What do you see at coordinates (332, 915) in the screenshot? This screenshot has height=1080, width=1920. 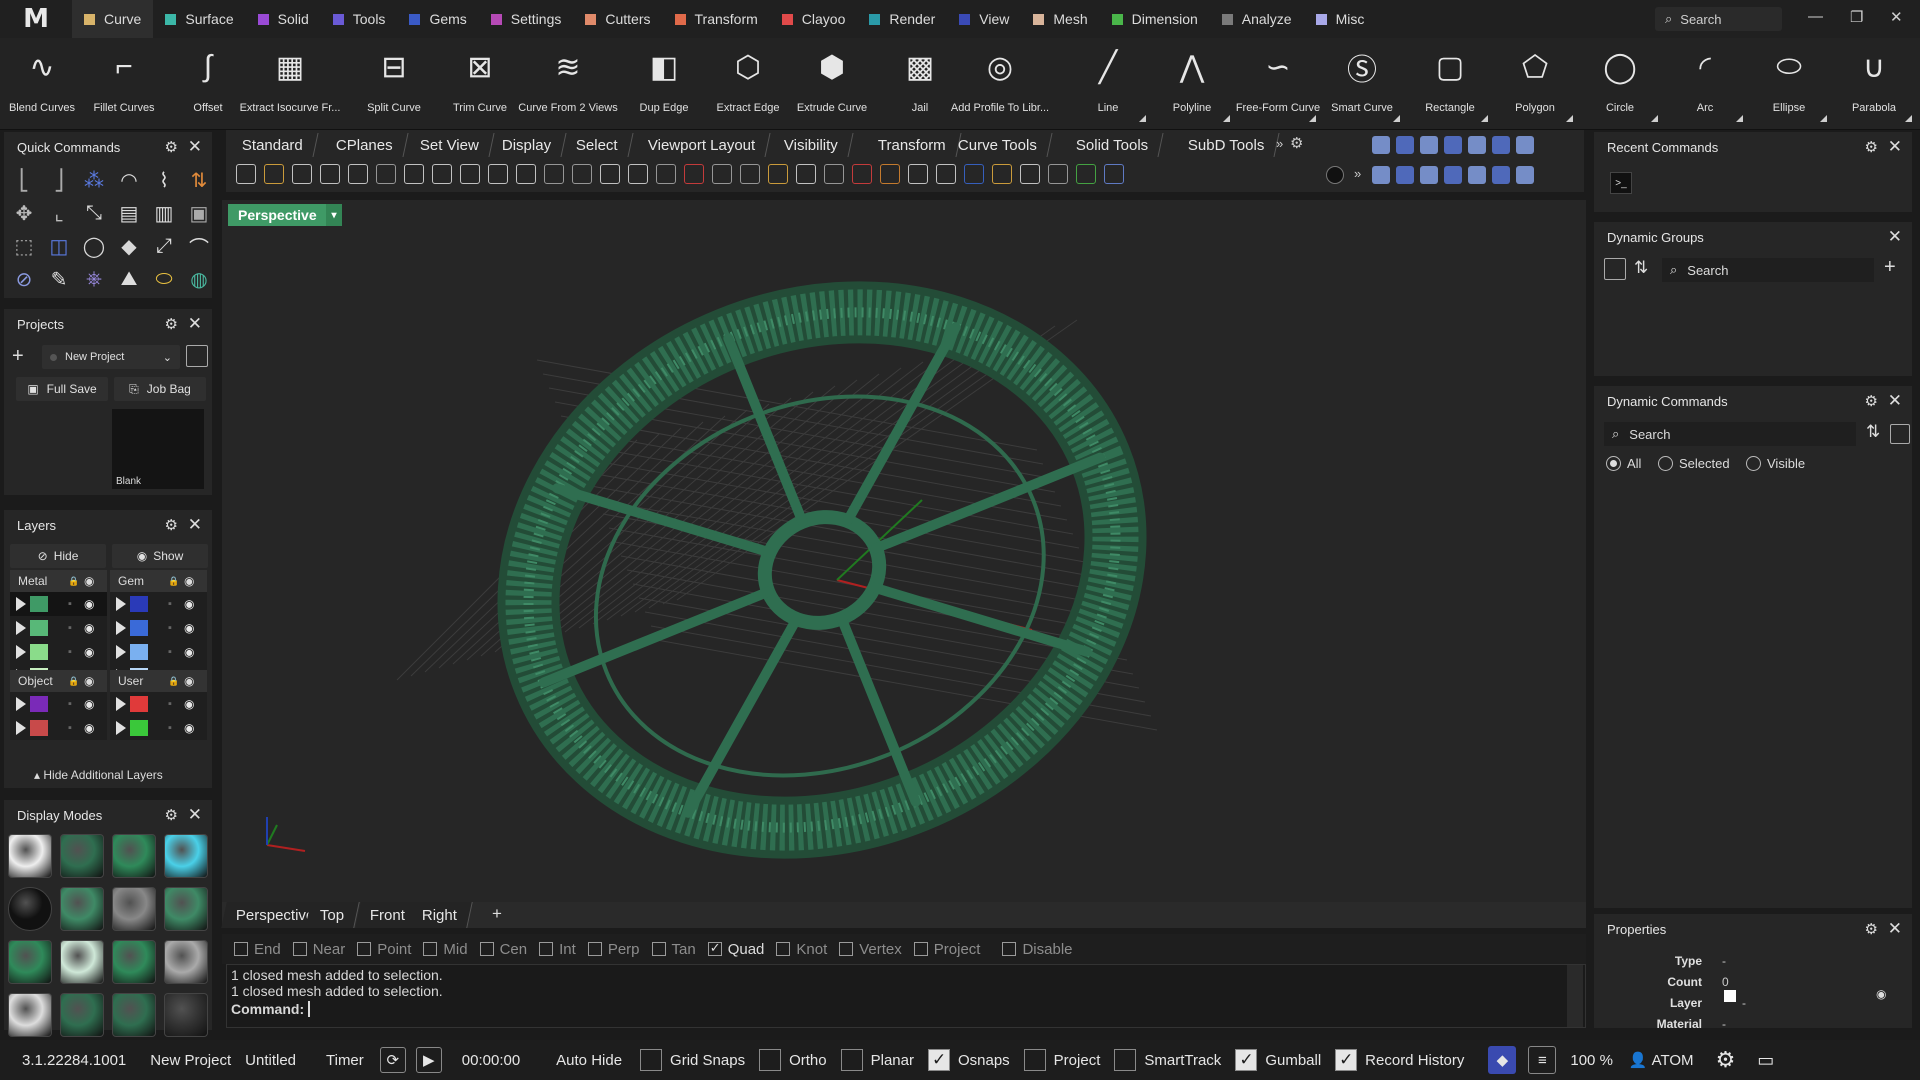 I see `view-tab-top: Top` at bounding box center [332, 915].